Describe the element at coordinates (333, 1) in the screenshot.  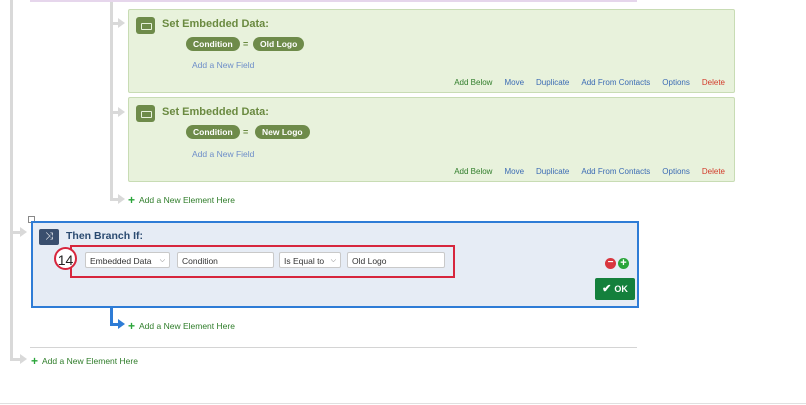
I see `top-divider` at that location.